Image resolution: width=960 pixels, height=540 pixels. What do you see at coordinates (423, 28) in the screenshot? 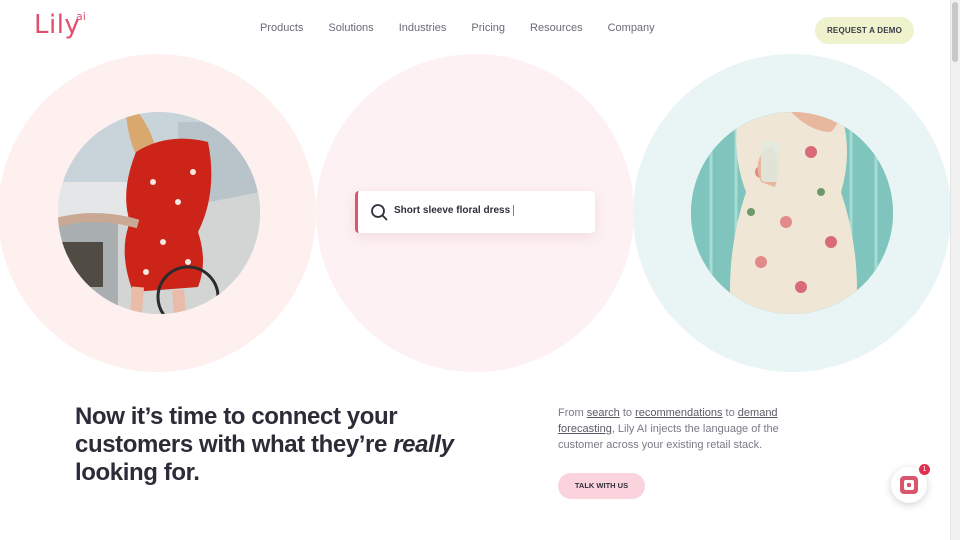
I see `nav-industries: Industries` at bounding box center [423, 28].